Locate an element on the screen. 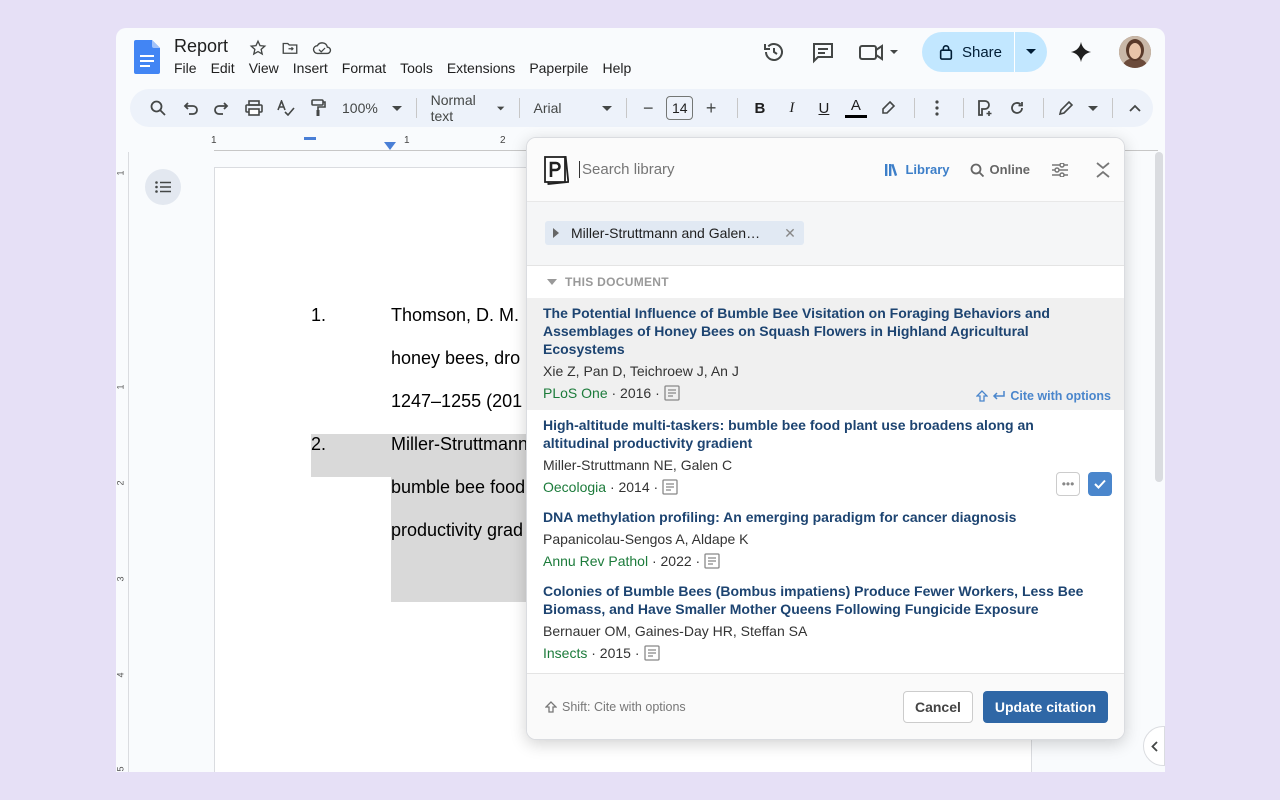 This screenshot has height=800, width=1280. bold-button: B is located at coordinates (760, 108).